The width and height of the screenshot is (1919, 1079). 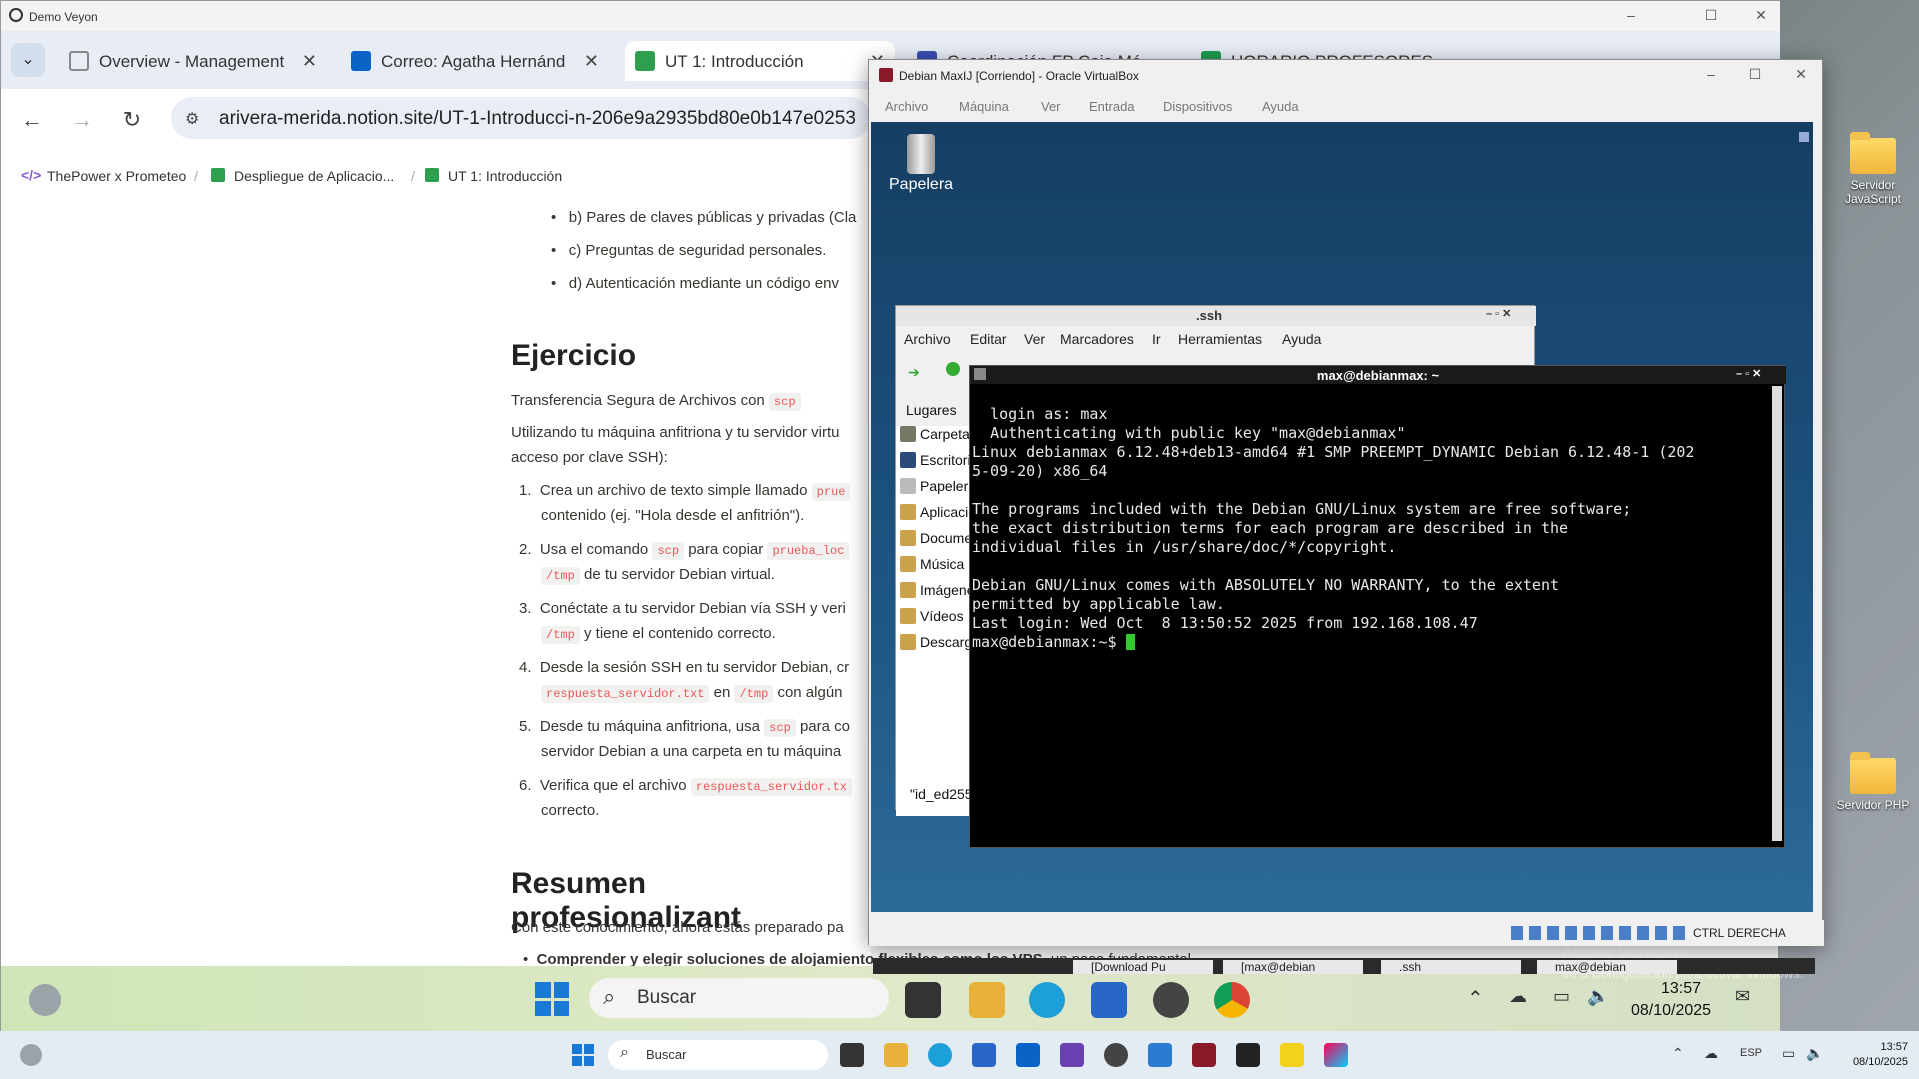 I want to click on folder-icon, so click(x=908, y=538).